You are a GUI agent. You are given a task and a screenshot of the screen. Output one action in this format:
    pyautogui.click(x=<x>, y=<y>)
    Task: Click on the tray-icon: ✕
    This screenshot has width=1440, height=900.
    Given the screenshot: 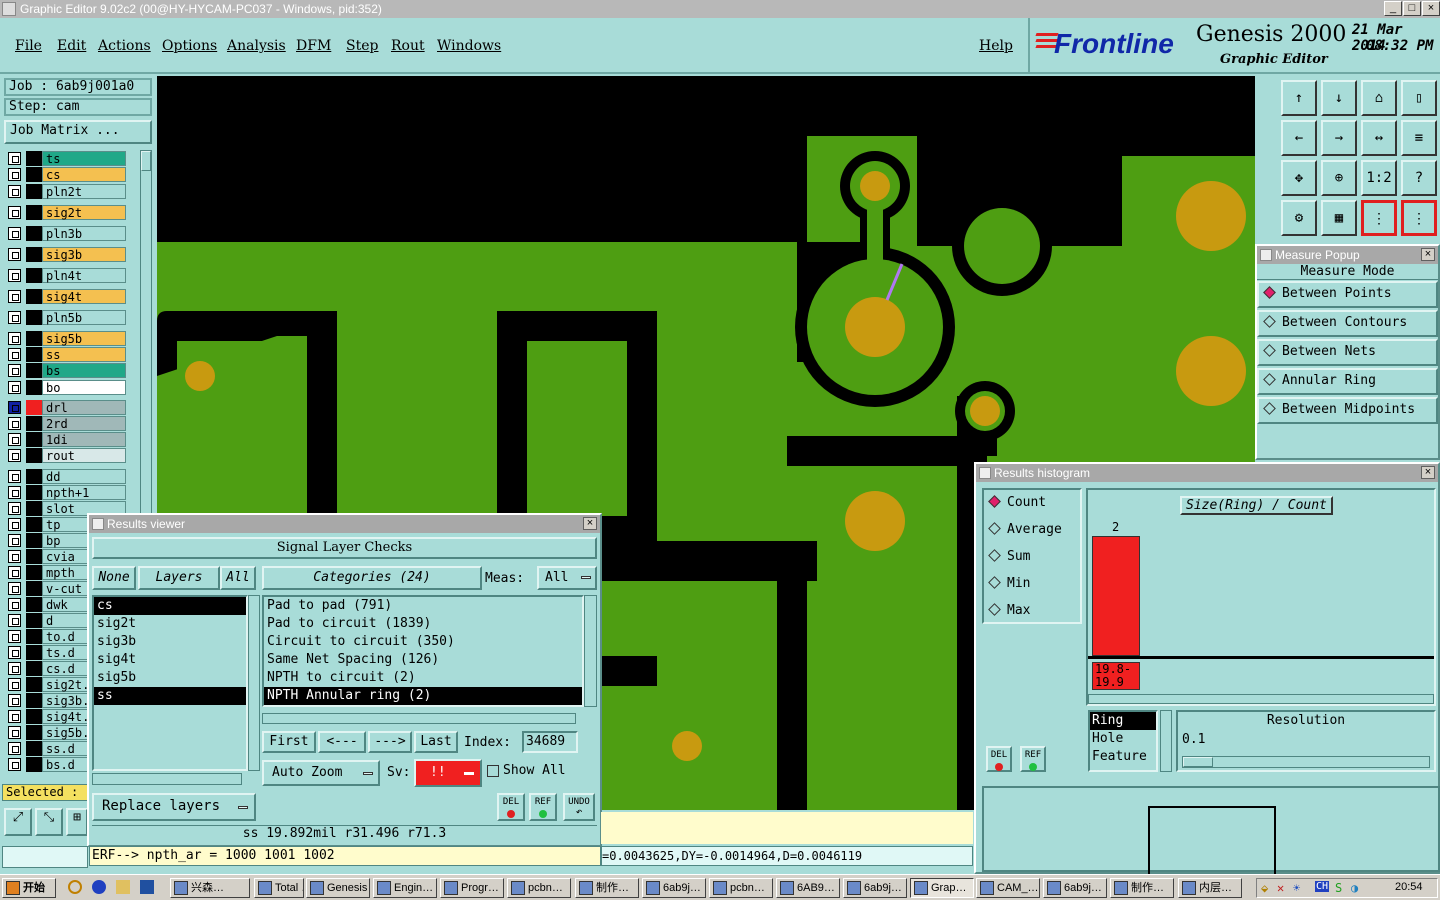 What is the action you would take?
    pyautogui.click(x=1280, y=888)
    